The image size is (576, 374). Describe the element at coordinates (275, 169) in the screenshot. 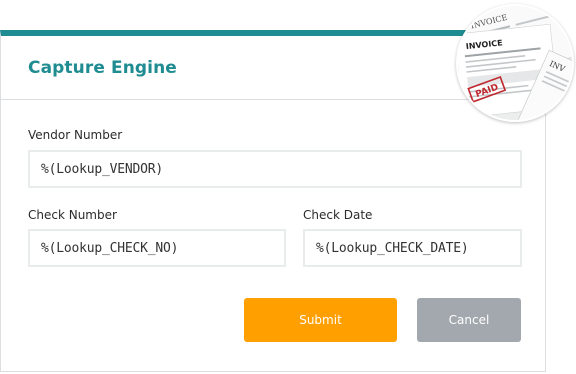

I see `vendor-number-input` at that location.